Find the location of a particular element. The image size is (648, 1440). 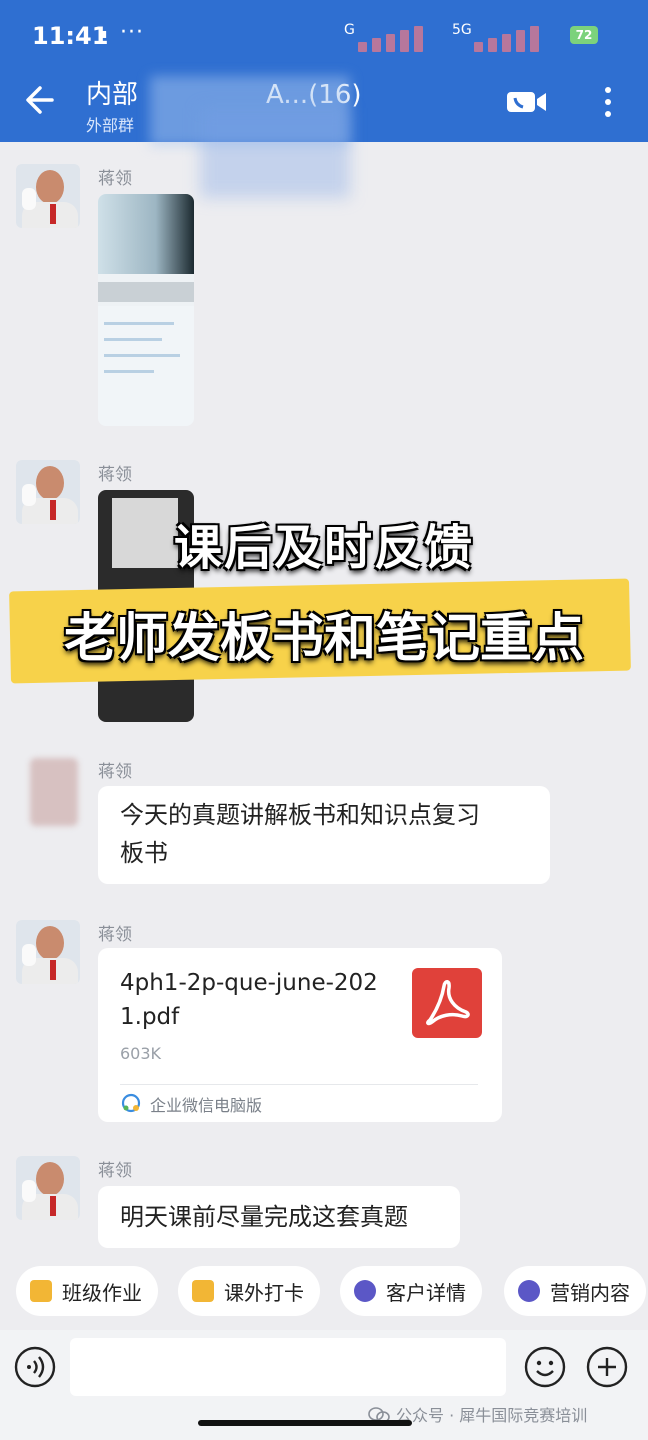

status-time: 11:41 is located at coordinates (70, 36).